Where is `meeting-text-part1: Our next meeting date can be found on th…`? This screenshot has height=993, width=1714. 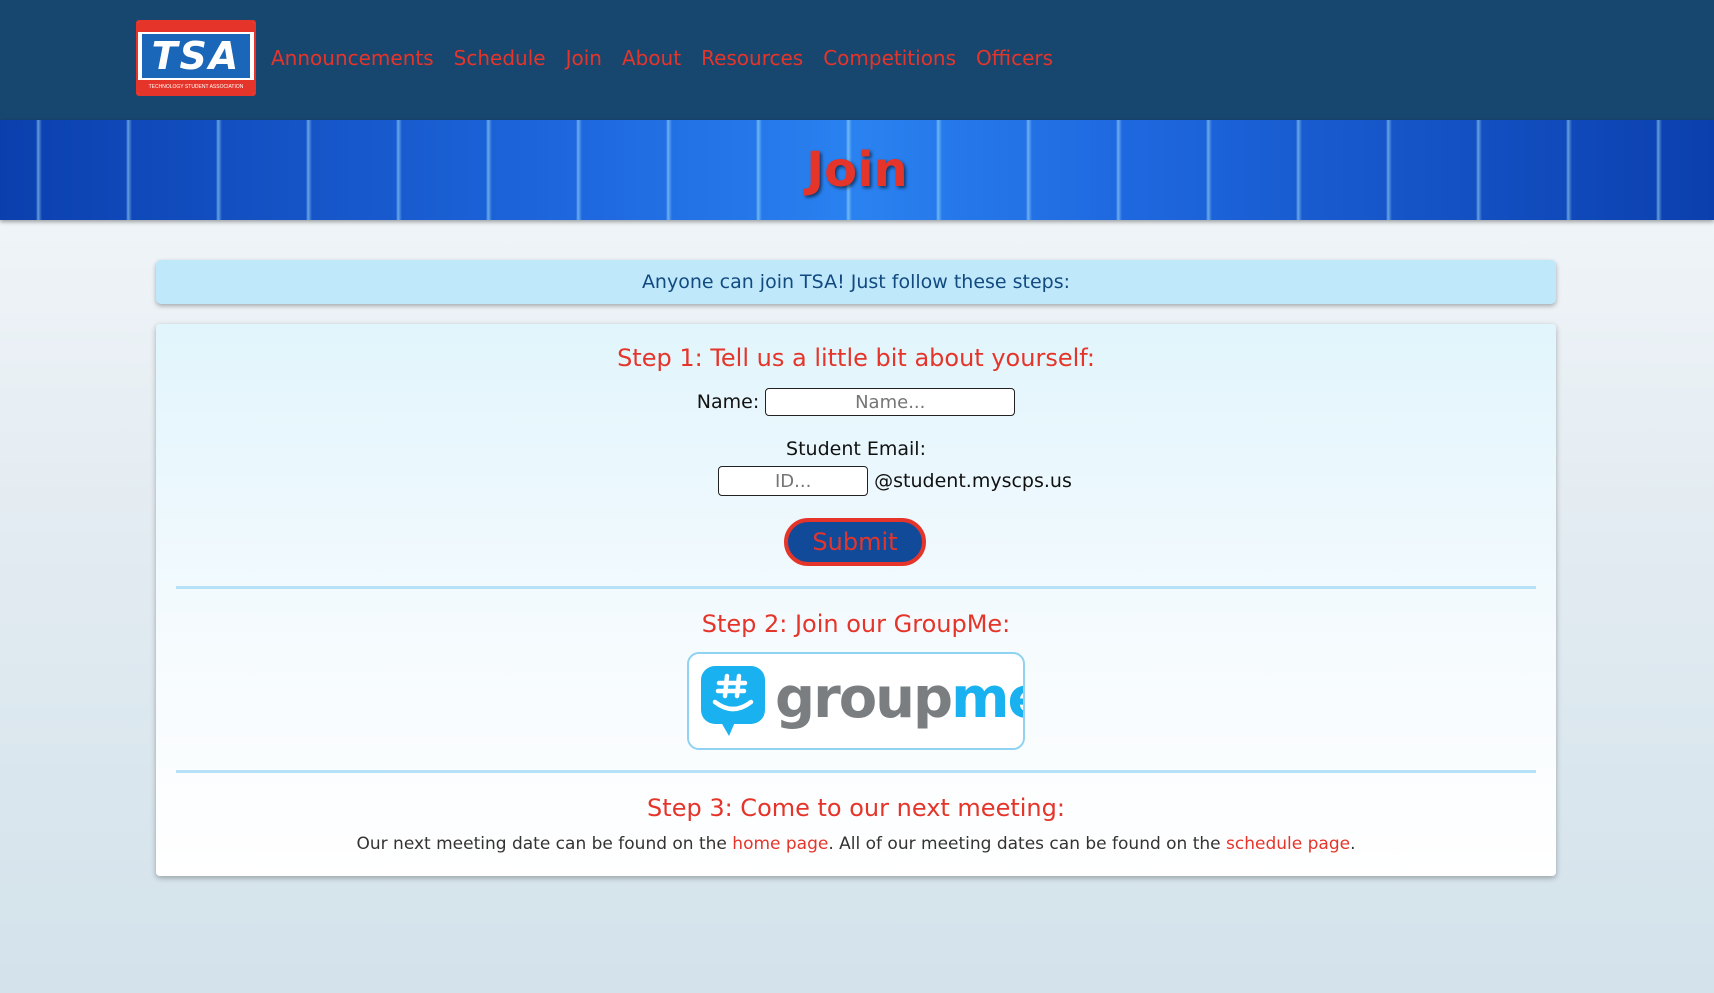 meeting-text-part1: Our next meeting date can be found on th… is located at coordinates (544, 844).